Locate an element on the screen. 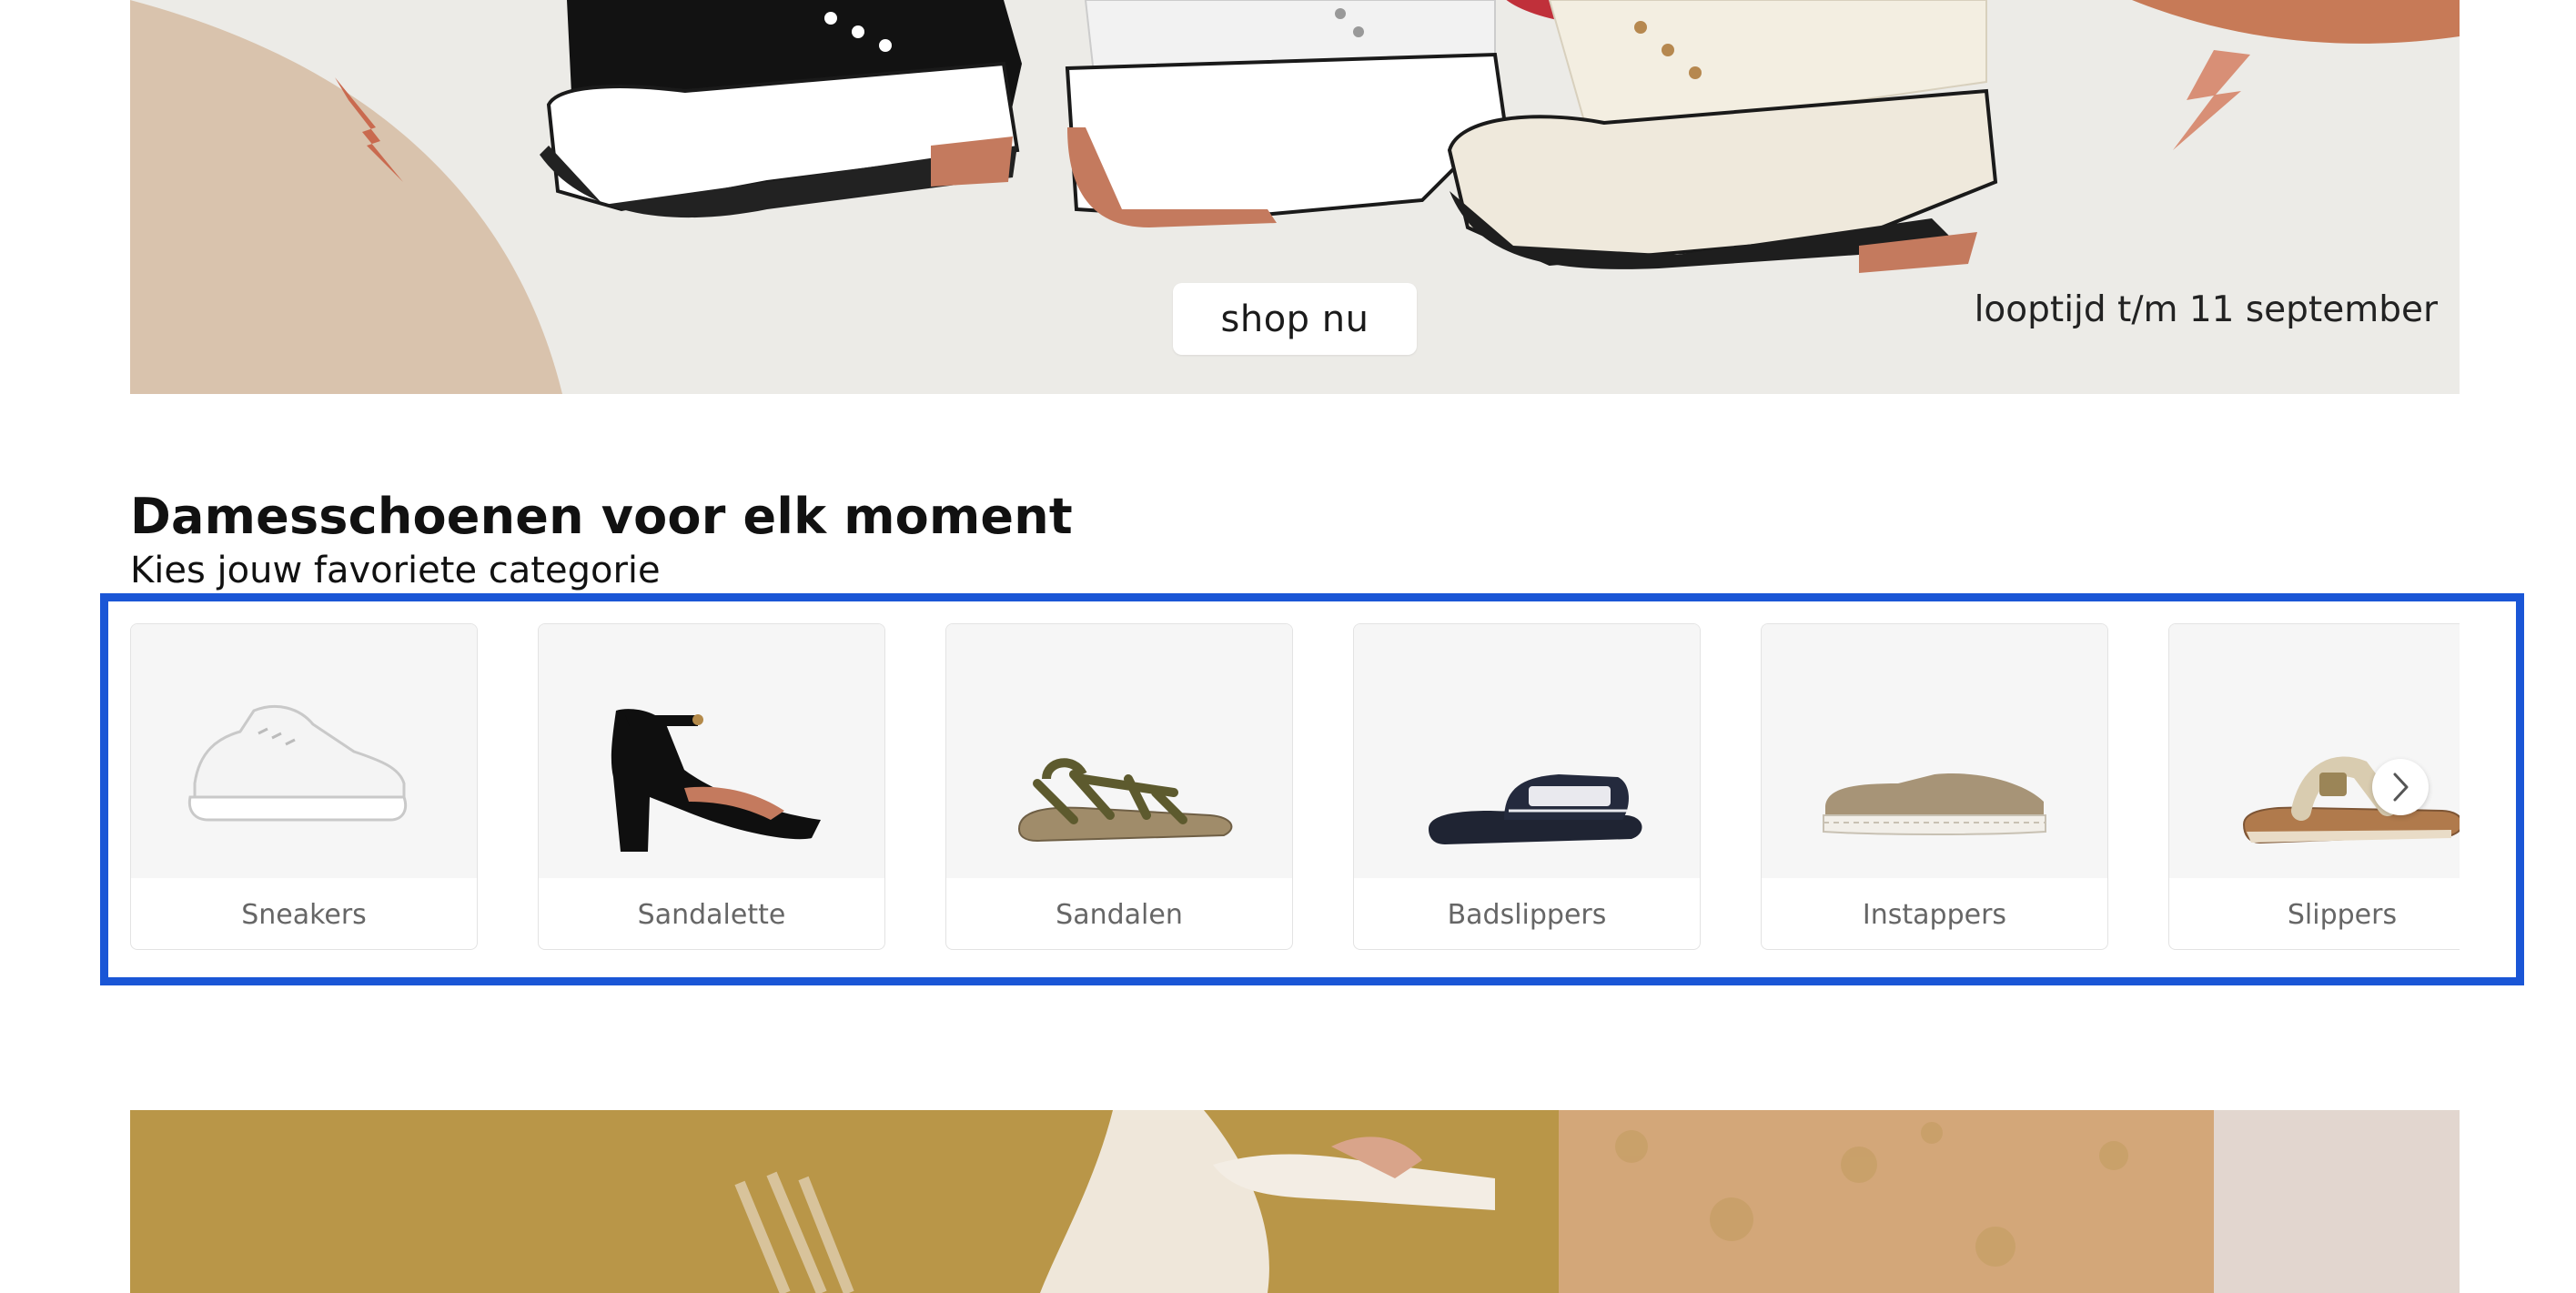  category-label: Badslippers is located at coordinates (1527, 914).